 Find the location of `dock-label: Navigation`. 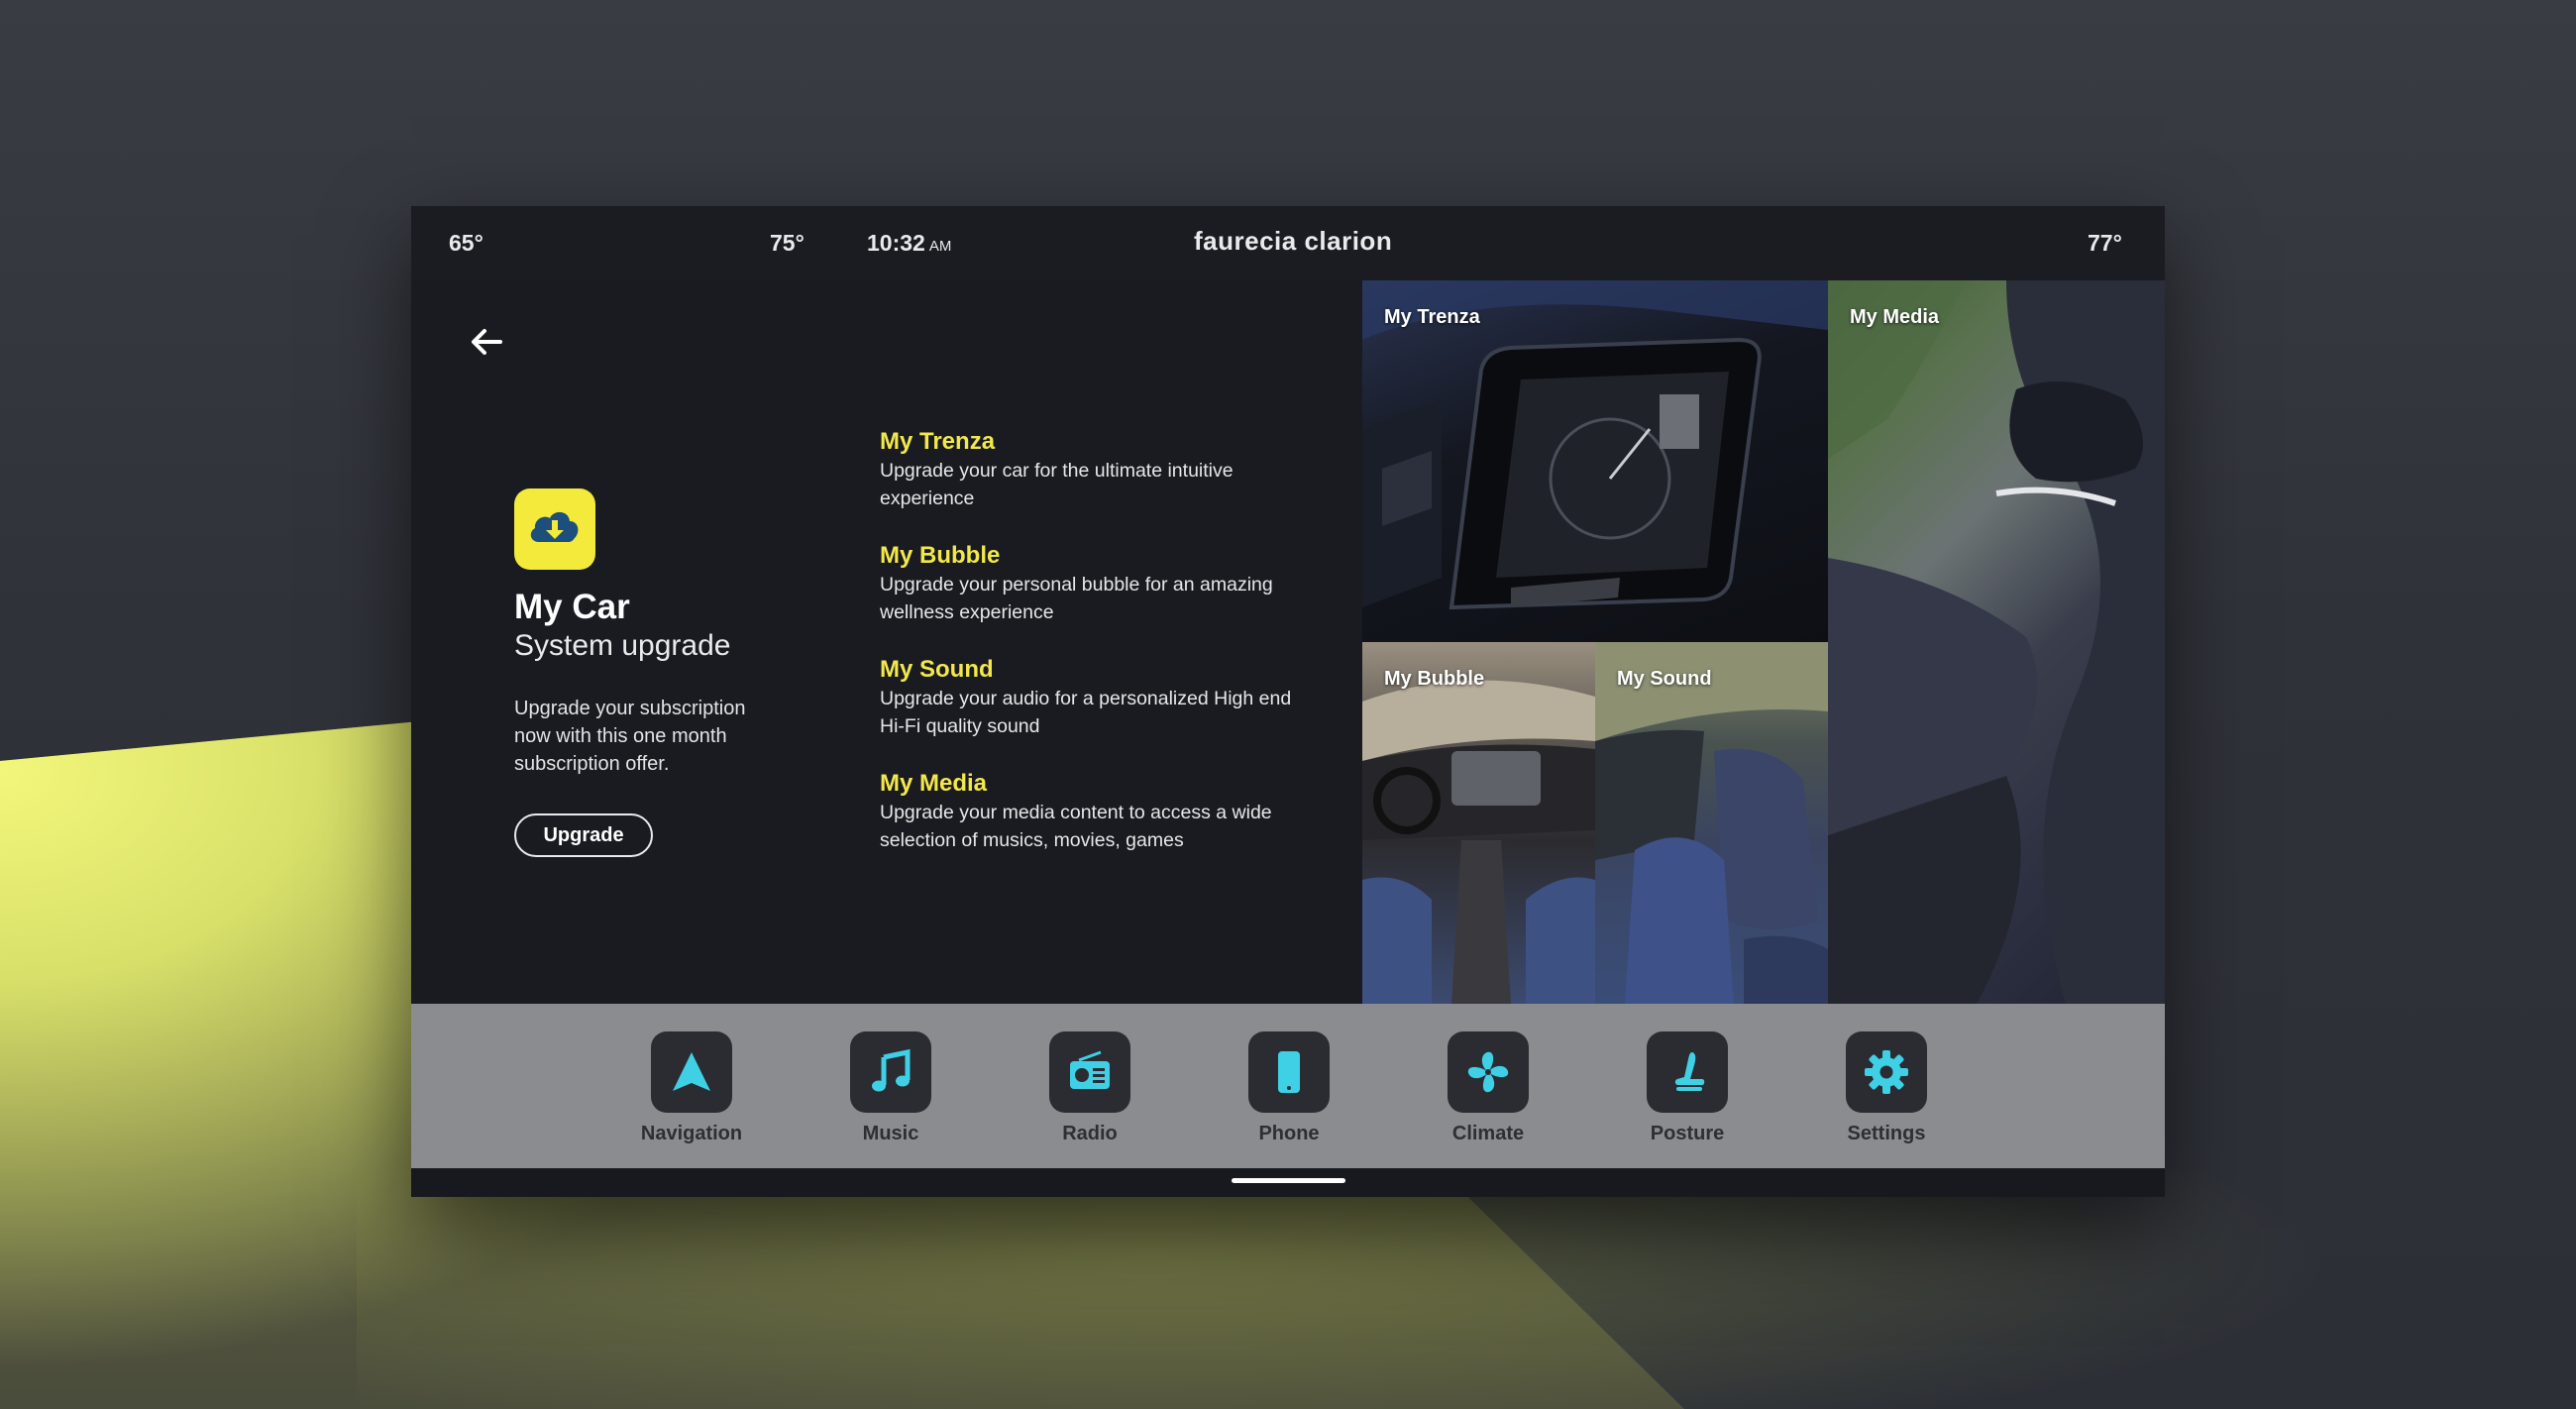

dock-label: Navigation is located at coordinates (692, 1133).